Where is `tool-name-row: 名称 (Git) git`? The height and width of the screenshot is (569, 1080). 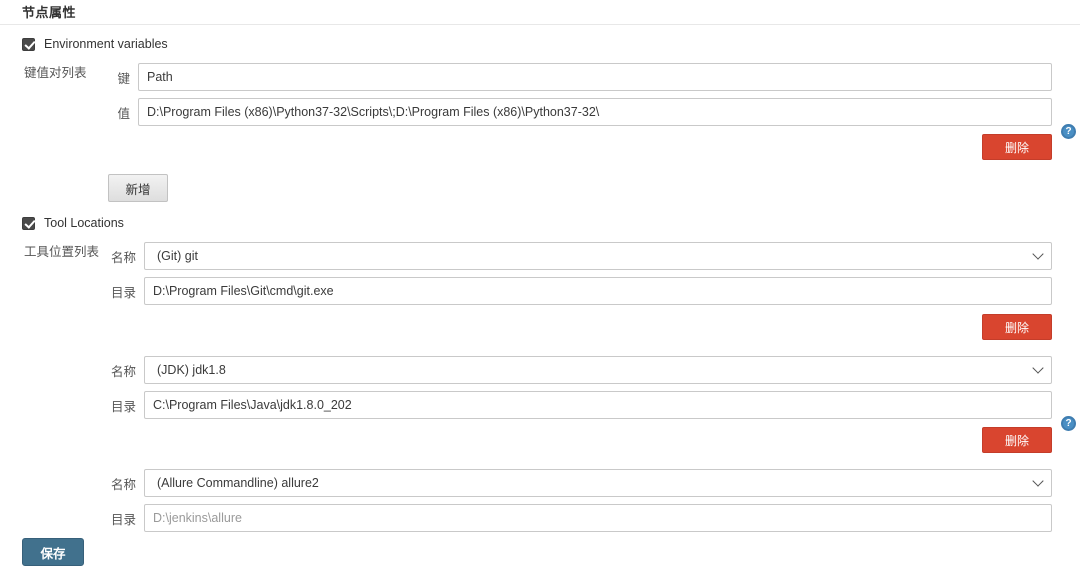 tool-name-row: 名称 (Git) git is located at coordinates (578, 256).